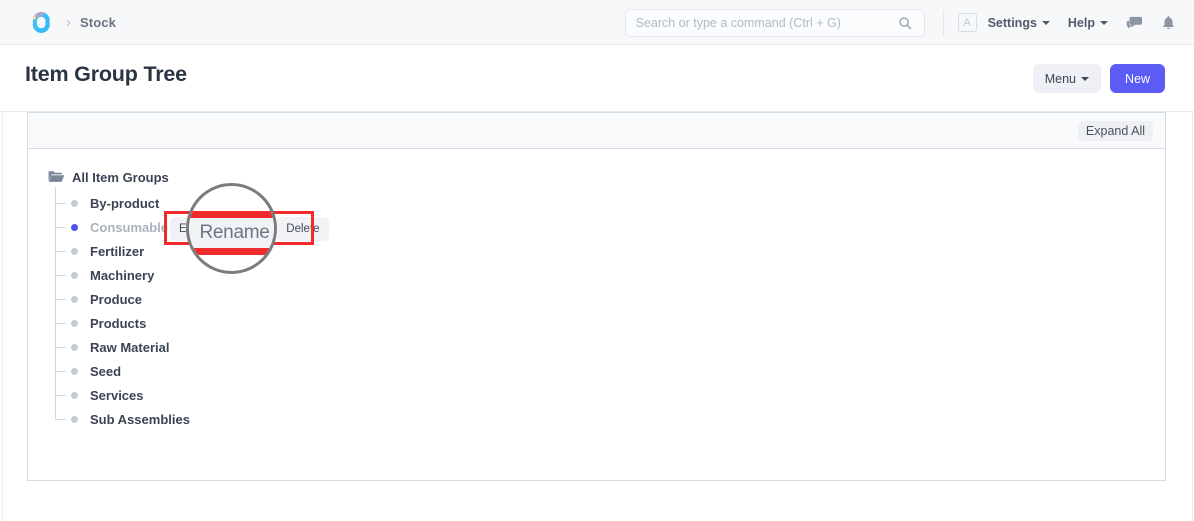 The height and width of the screenshot is (521, 1194). I want to click on tree-node: Services, so click(610, 395).